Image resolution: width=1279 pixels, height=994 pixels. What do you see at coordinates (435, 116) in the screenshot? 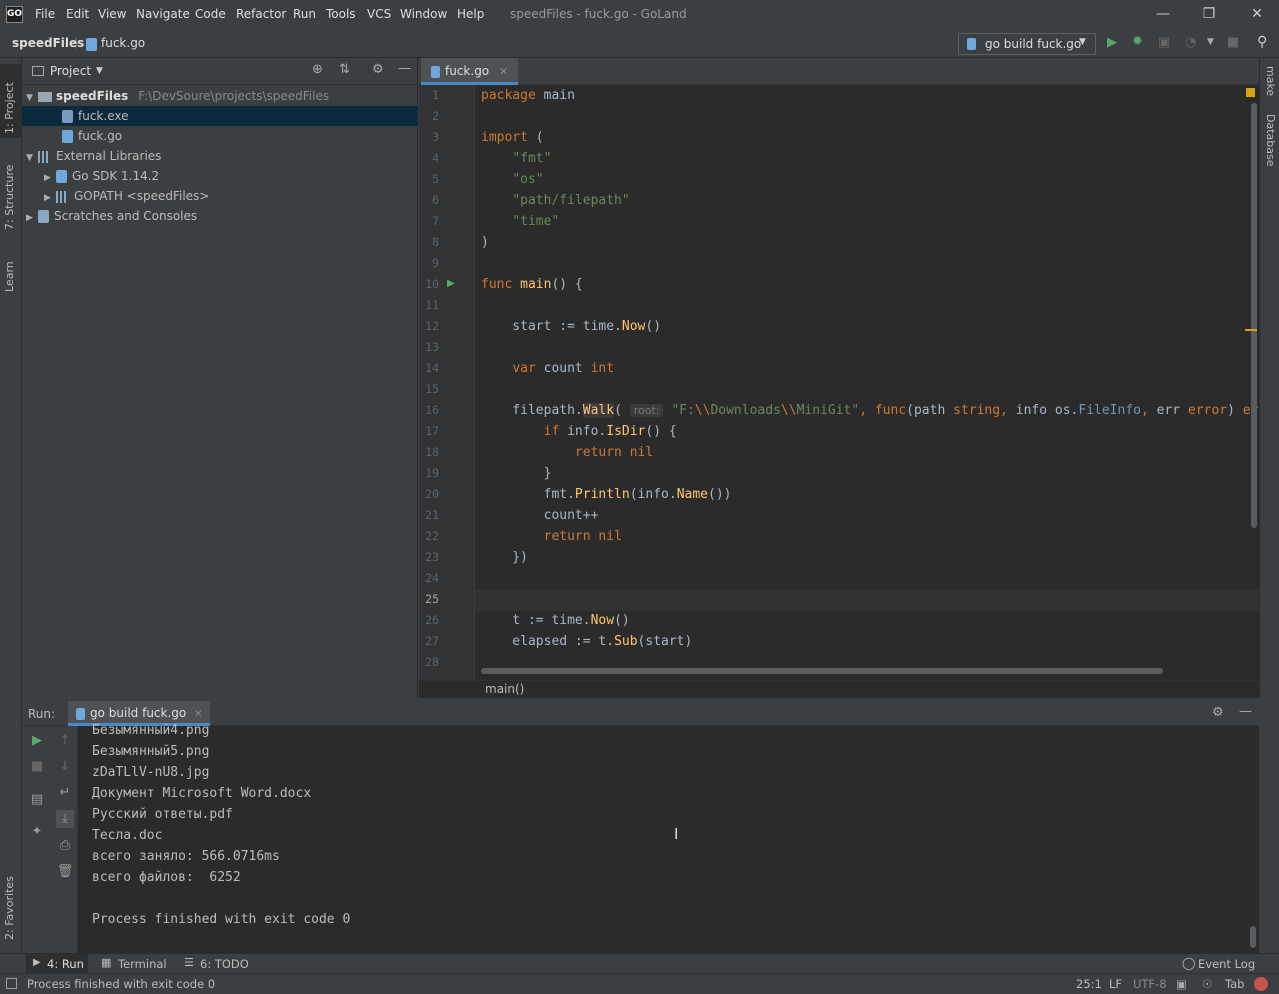
I see `line-number: 2` at bounding box center [435, 116].